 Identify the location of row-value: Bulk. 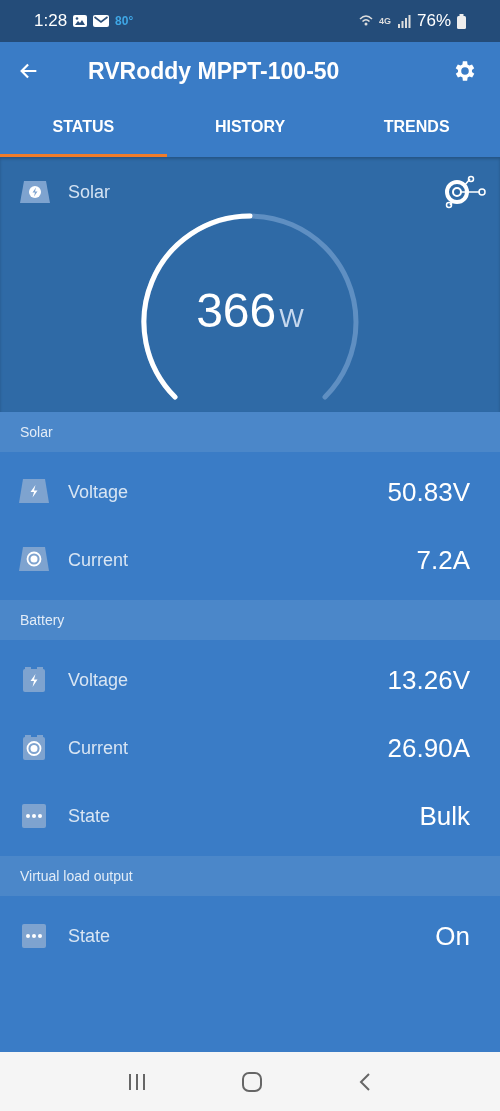
(444, 816).